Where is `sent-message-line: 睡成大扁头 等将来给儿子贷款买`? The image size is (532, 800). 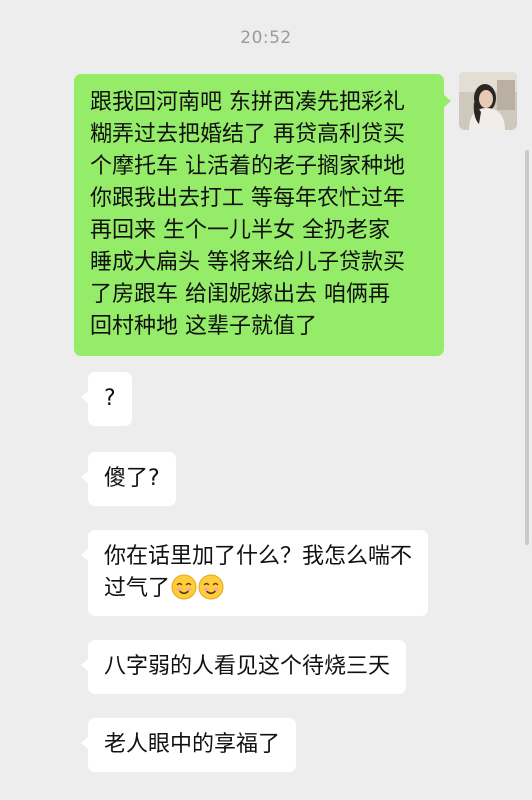
sent-message-line: 睡成大扁头 等将来给儿子贷款买 is located at coordinates (247, 262).